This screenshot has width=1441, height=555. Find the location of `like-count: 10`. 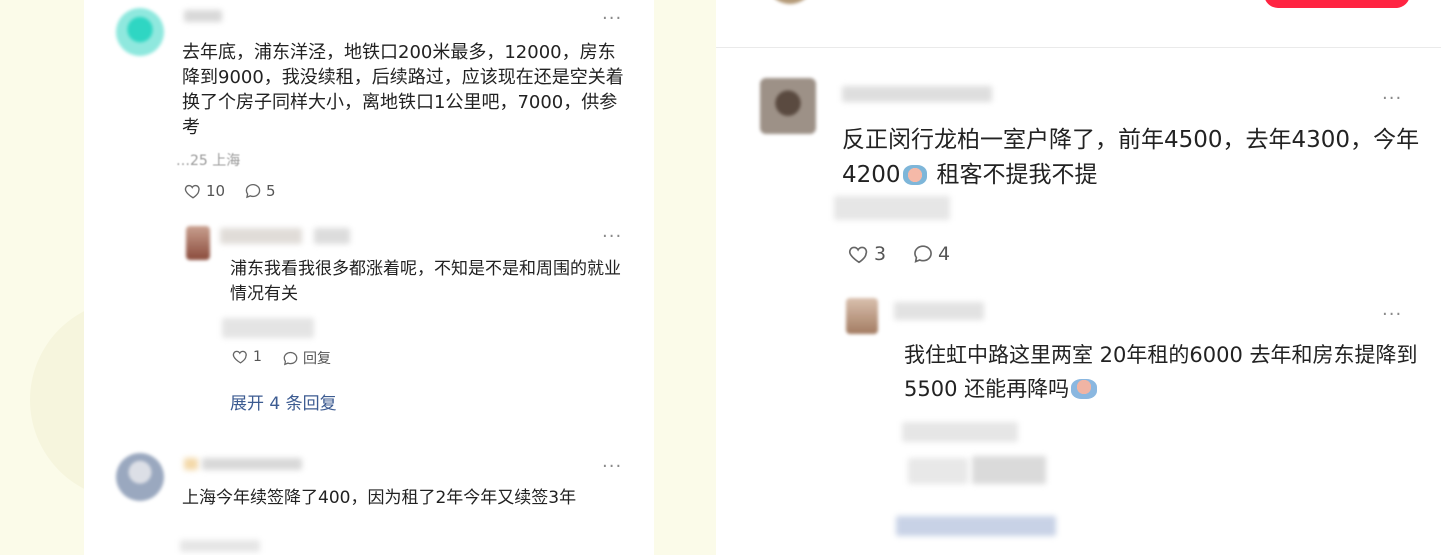

like-count: 10 is located at coordinates (216, 191).